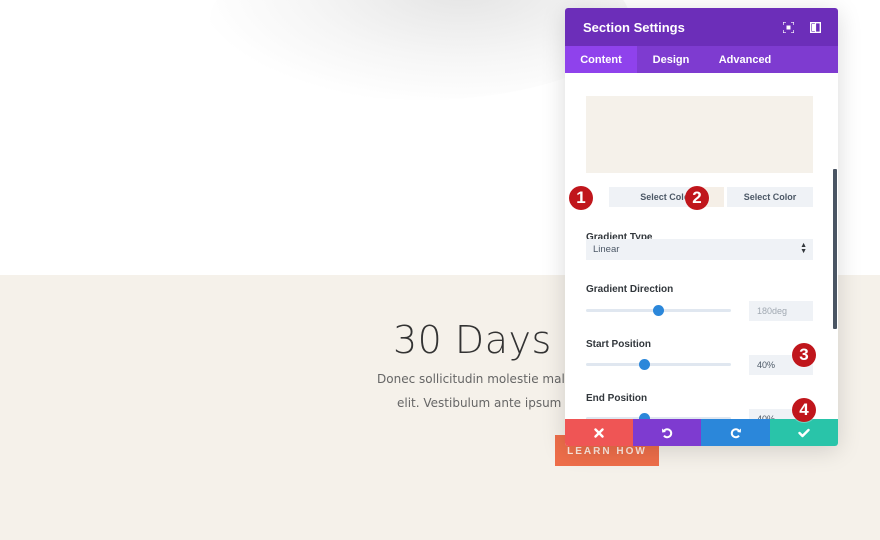  What do you see at coordinates (658, 364) in the screenshot?
I see `start-position-slider` at bounding box center [658, 364].